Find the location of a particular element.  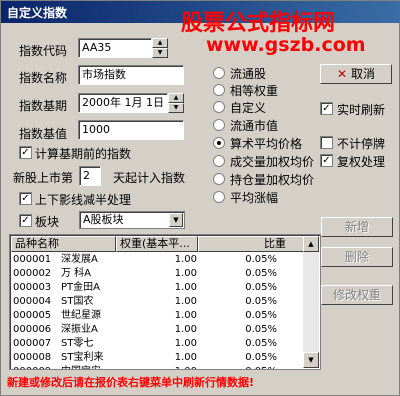

name-input: 市场指数 is located at coordinates (131, 75).